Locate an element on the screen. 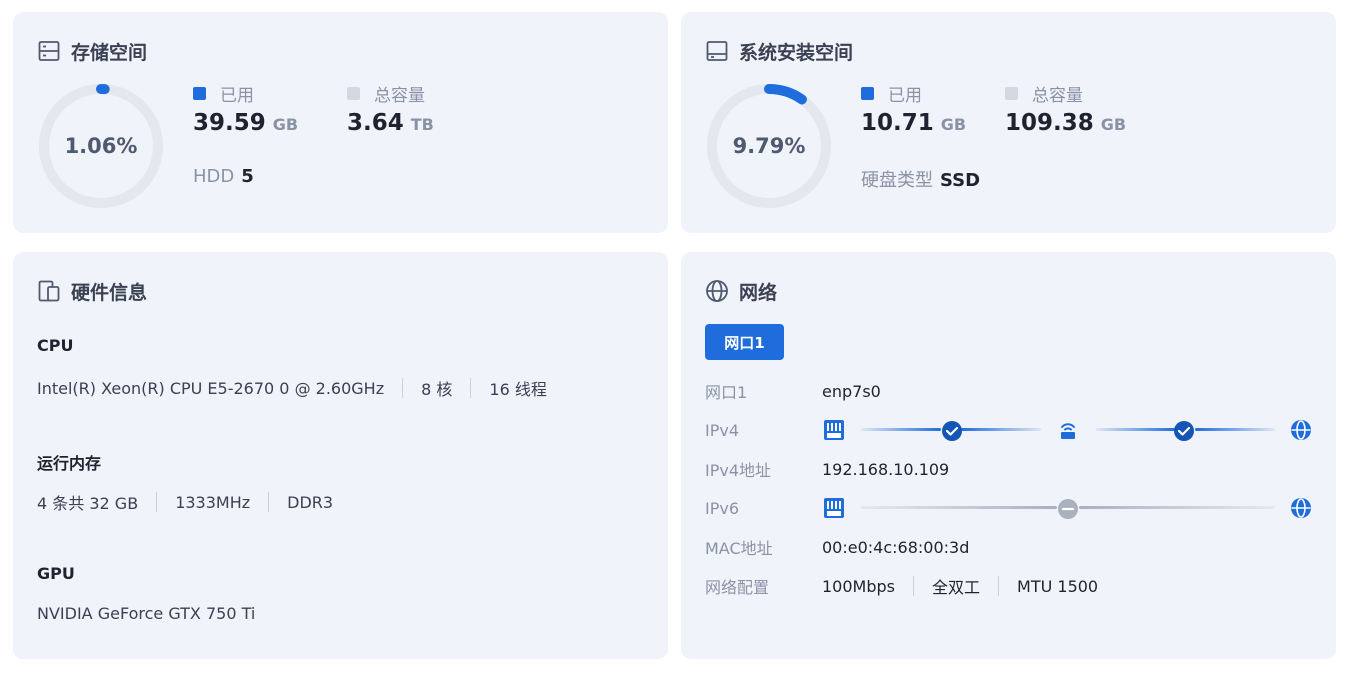 The width and height of the screenshot is (1356, 687). used-value: 39.59 is located at coordinates (229, 123).